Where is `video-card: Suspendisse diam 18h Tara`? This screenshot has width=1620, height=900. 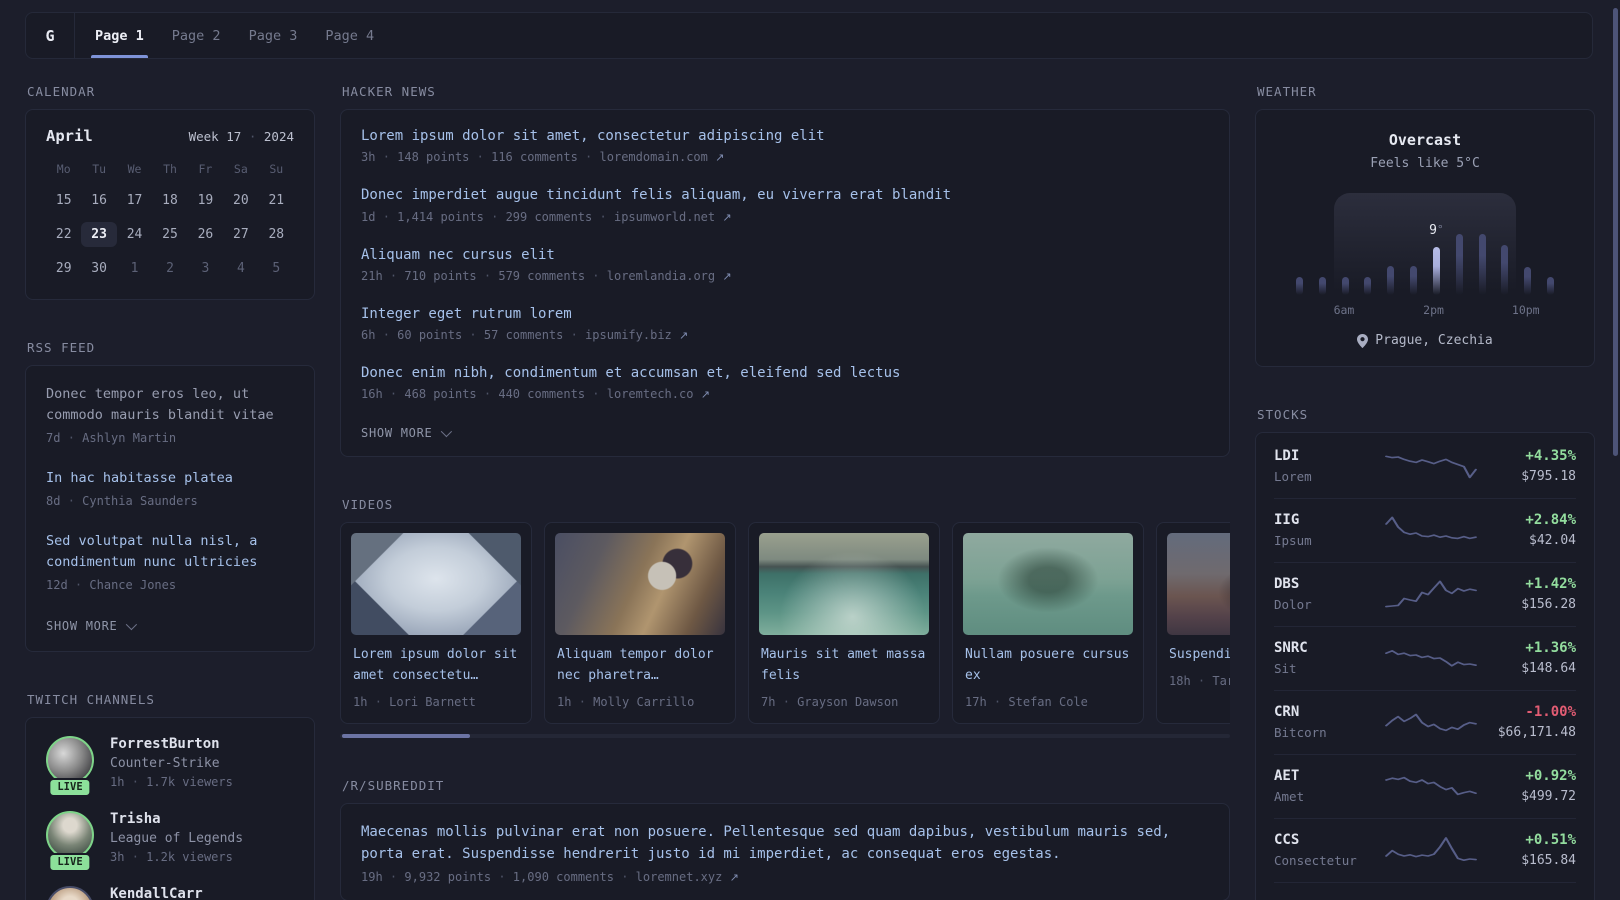 video-card: Suspendisse diam 18h Tara is located at coordinates (1193, 623).